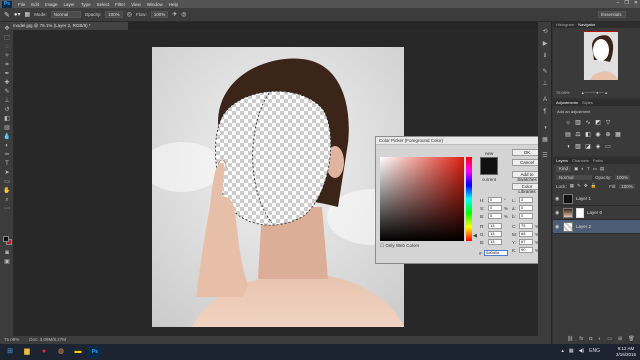 The width and height of the screenshot is (640, 360). Describe the element at coordinates (7, 65) in the screenshot. I see `crop-tool-icon: ⌗` at that location.